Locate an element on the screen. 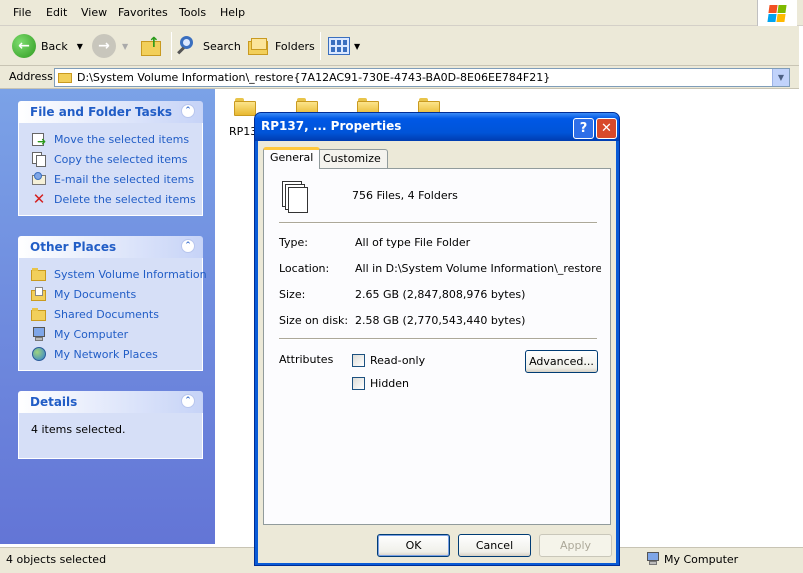  task-email: E-mail the selected items is located at coordinates (110, 179).